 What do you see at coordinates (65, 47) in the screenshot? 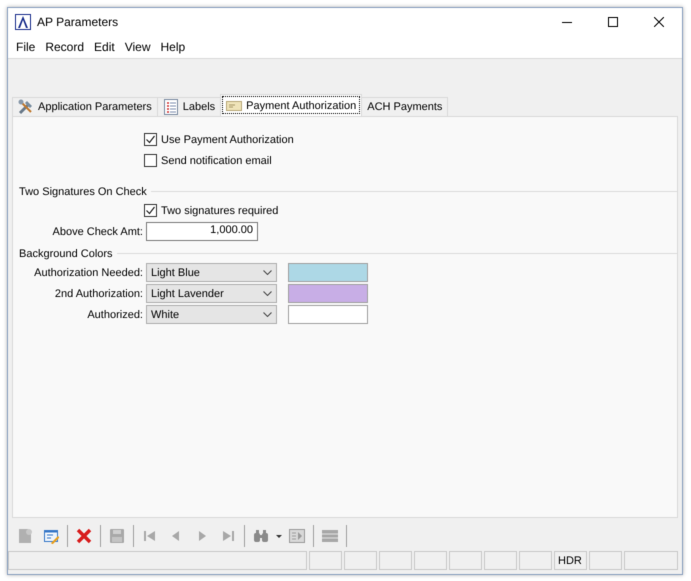
I see `menu-item: Record` at bounding box center [65, 47].